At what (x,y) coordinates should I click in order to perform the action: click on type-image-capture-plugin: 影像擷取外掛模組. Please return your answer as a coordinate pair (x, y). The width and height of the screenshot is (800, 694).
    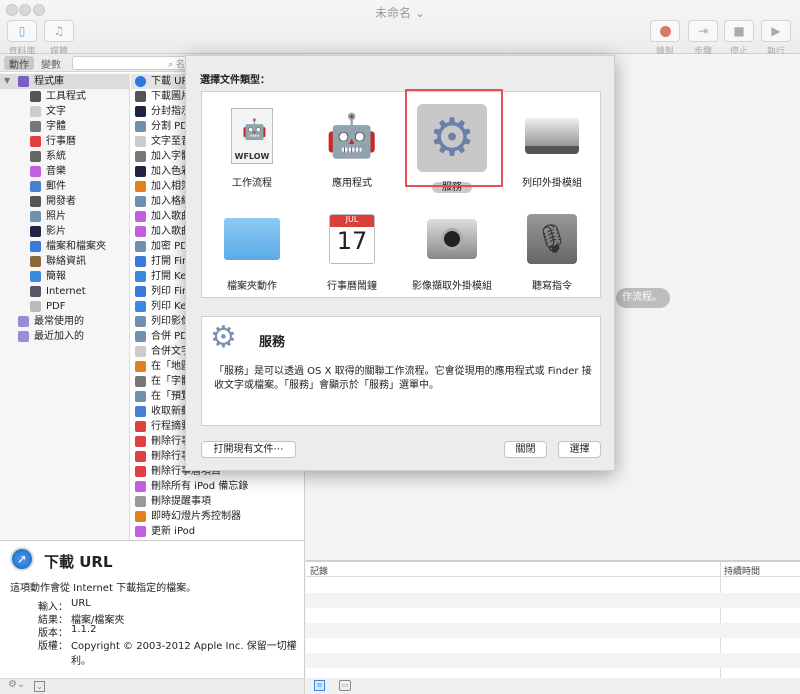
    Looking at the image, I should click on (452, 249).